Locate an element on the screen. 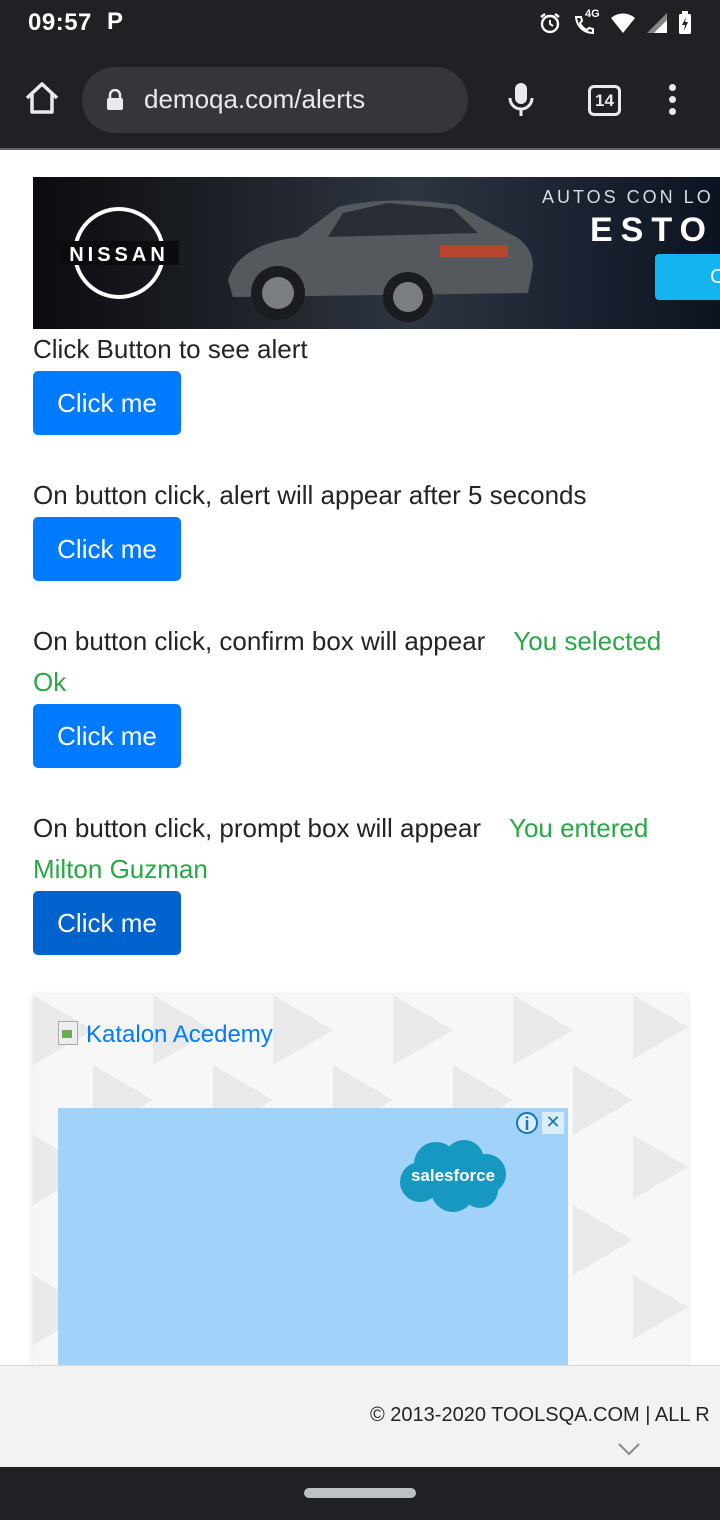 Image resolution: width=720 pixels, height=1520 pixels. browser-toolbar: demoqa.com/alerts 14 is located at coordinates (360, 98).